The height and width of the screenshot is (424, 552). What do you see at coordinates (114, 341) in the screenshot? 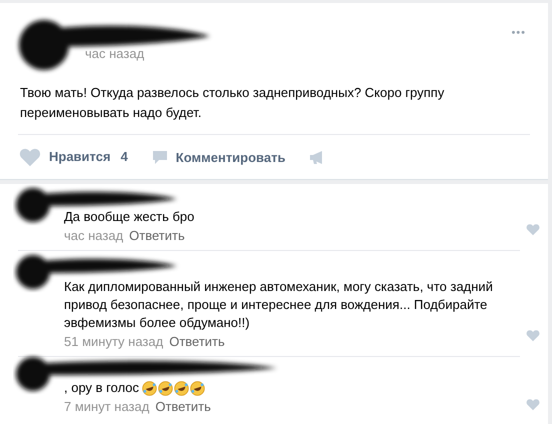
I see `comment-time: 51 минуту назад` at bounding box center [114, 341].